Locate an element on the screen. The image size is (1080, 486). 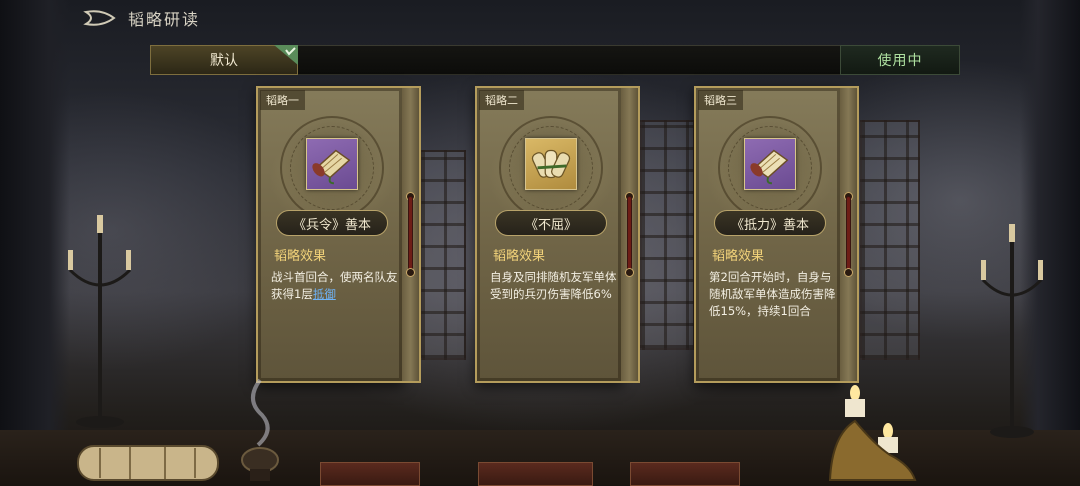
lattice-window-center is located at coordinates (443, 255).